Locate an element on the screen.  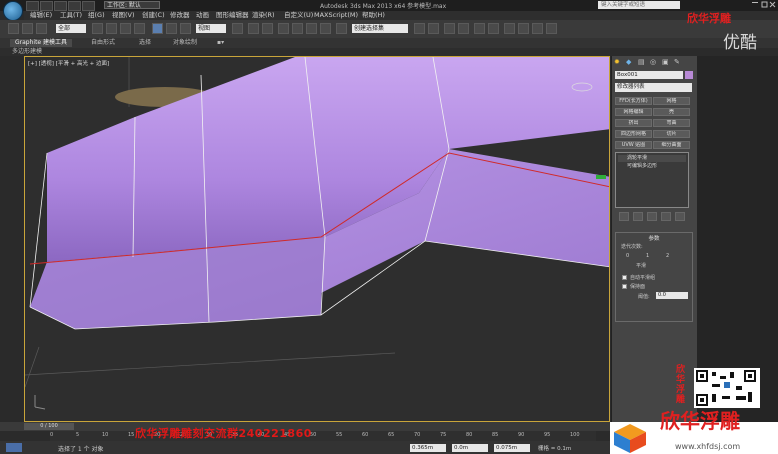
menu-rendering: 渲染(R) is located at coordinates (263, 15).